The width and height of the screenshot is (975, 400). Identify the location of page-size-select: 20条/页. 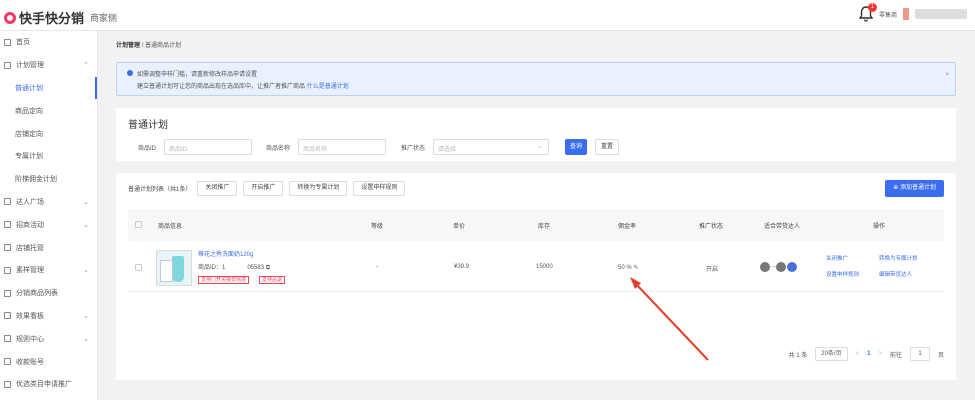
(831, 354).